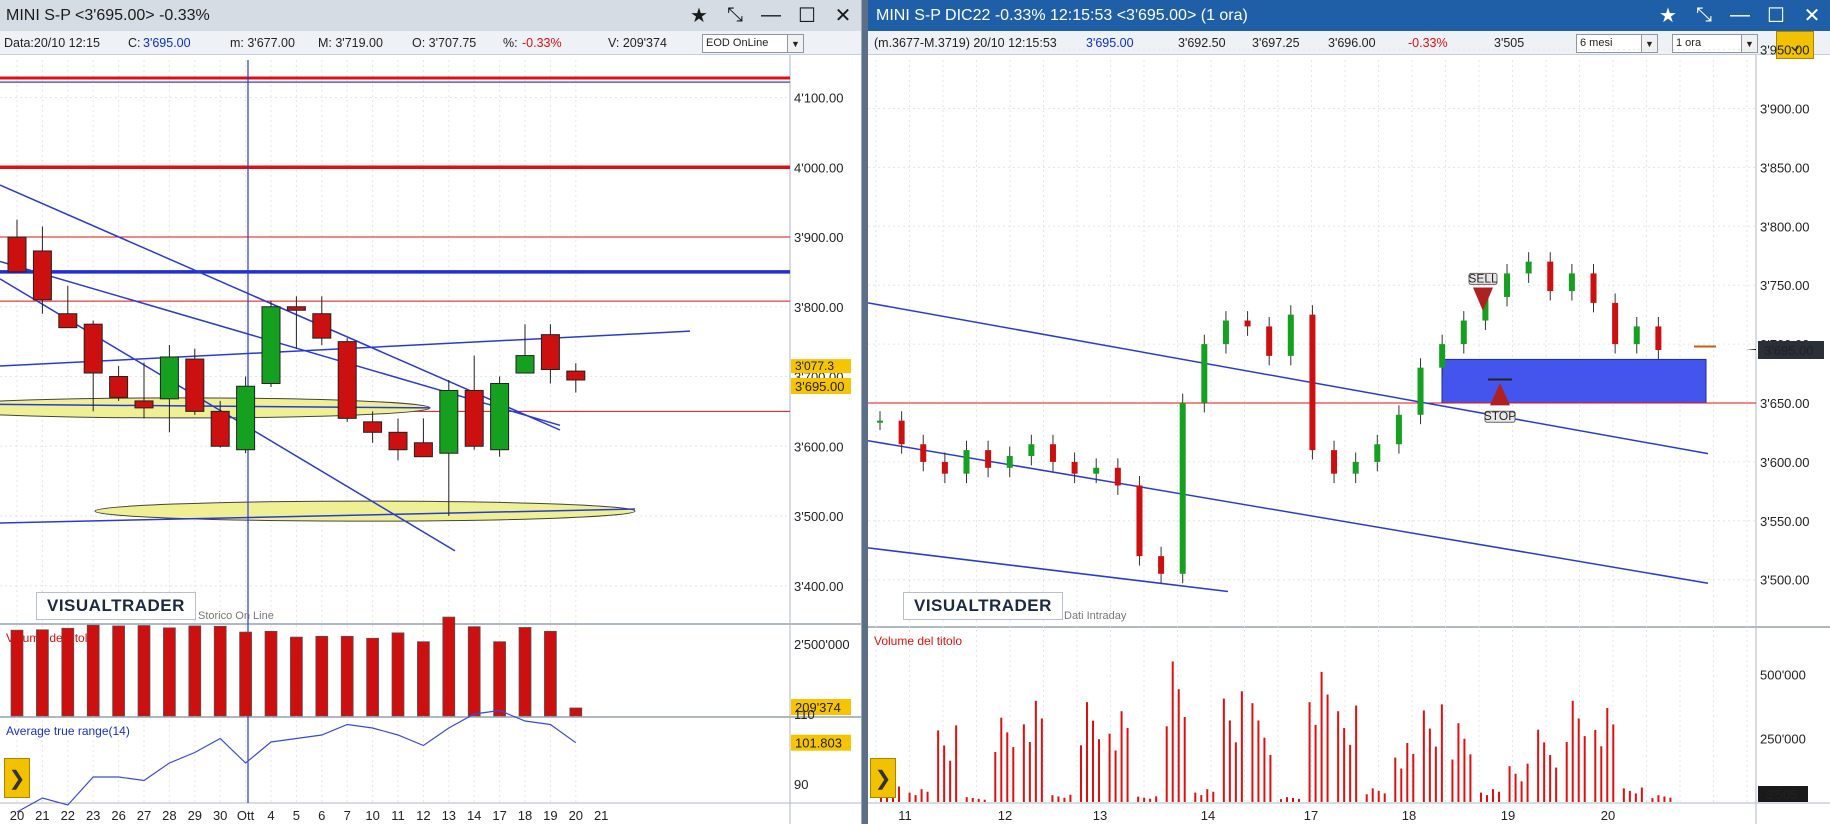  What do you see at coordinates (347, 815) in the screenshot?
I see `date-tick-label: 7` at bounding box center [347, 815].